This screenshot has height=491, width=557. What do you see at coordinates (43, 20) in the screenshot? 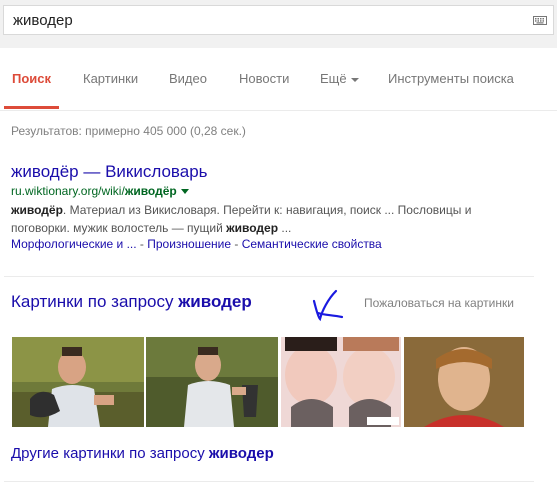
I see `search-query-text: живодер` at bounding box center [43, 20].